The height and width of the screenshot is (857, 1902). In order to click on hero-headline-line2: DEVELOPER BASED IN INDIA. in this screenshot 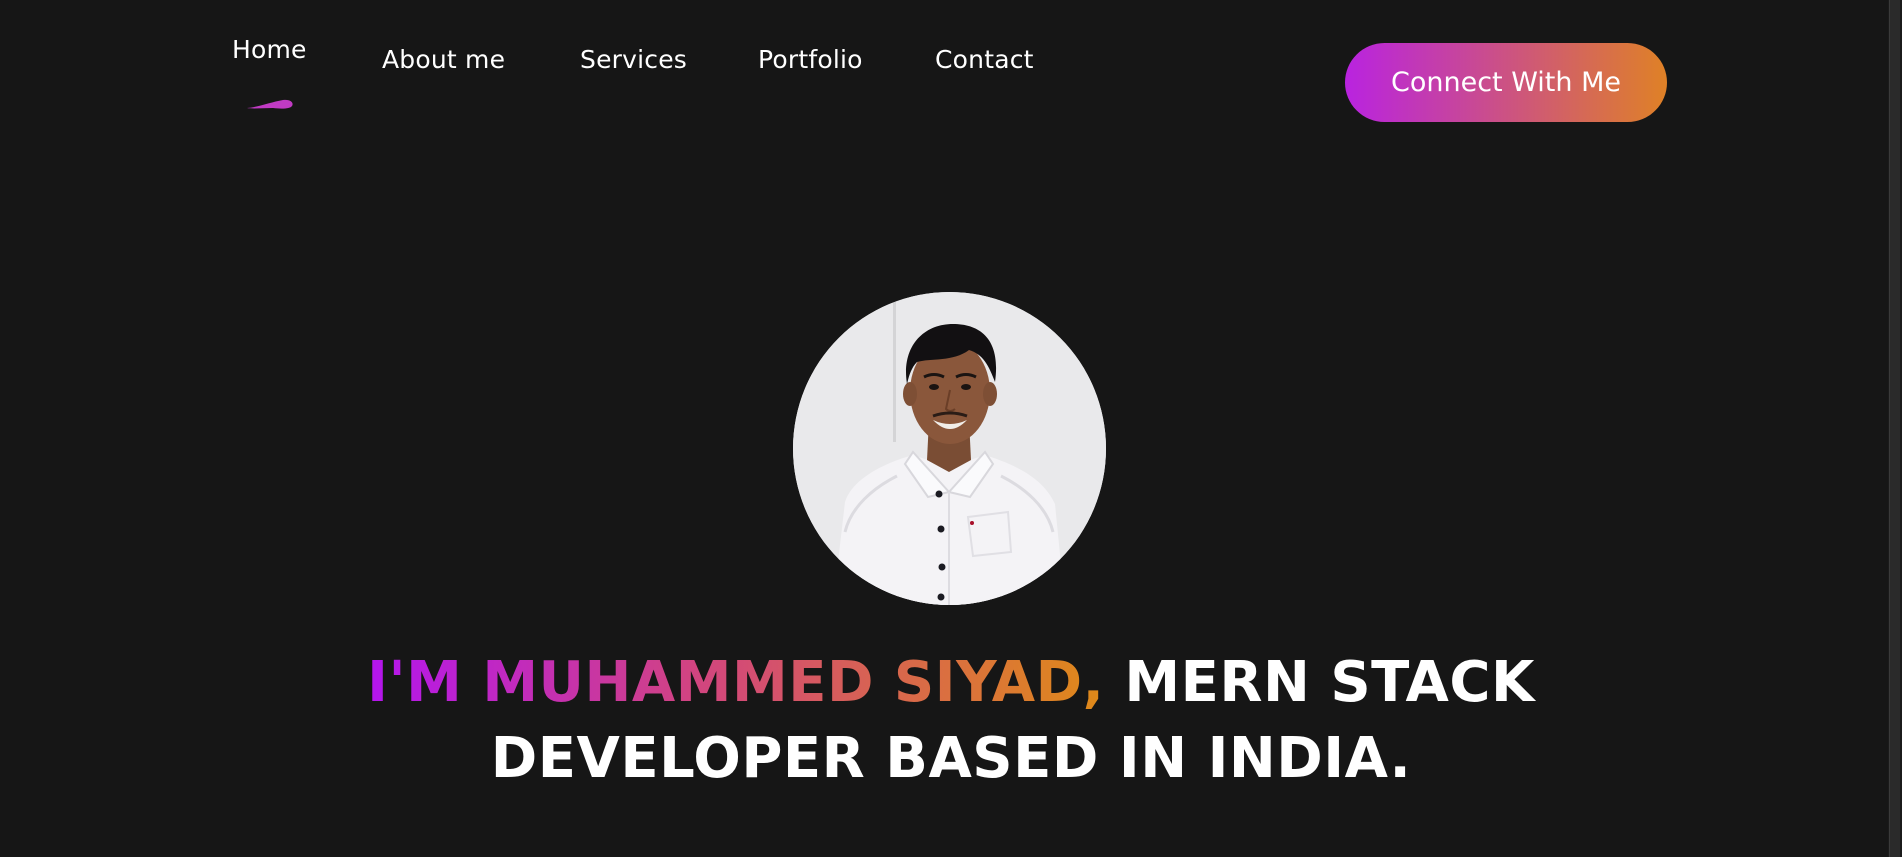, I will do `click(951, 758)`.